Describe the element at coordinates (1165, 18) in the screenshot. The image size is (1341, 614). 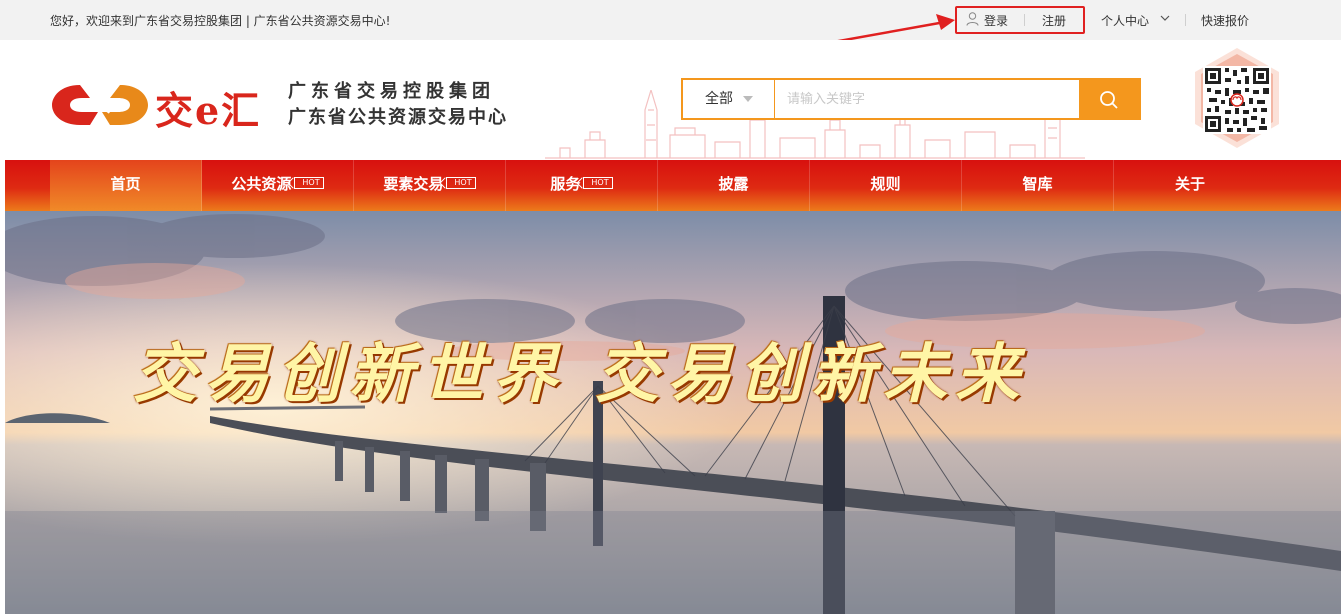
I see `chevron-down-icon` at that location.